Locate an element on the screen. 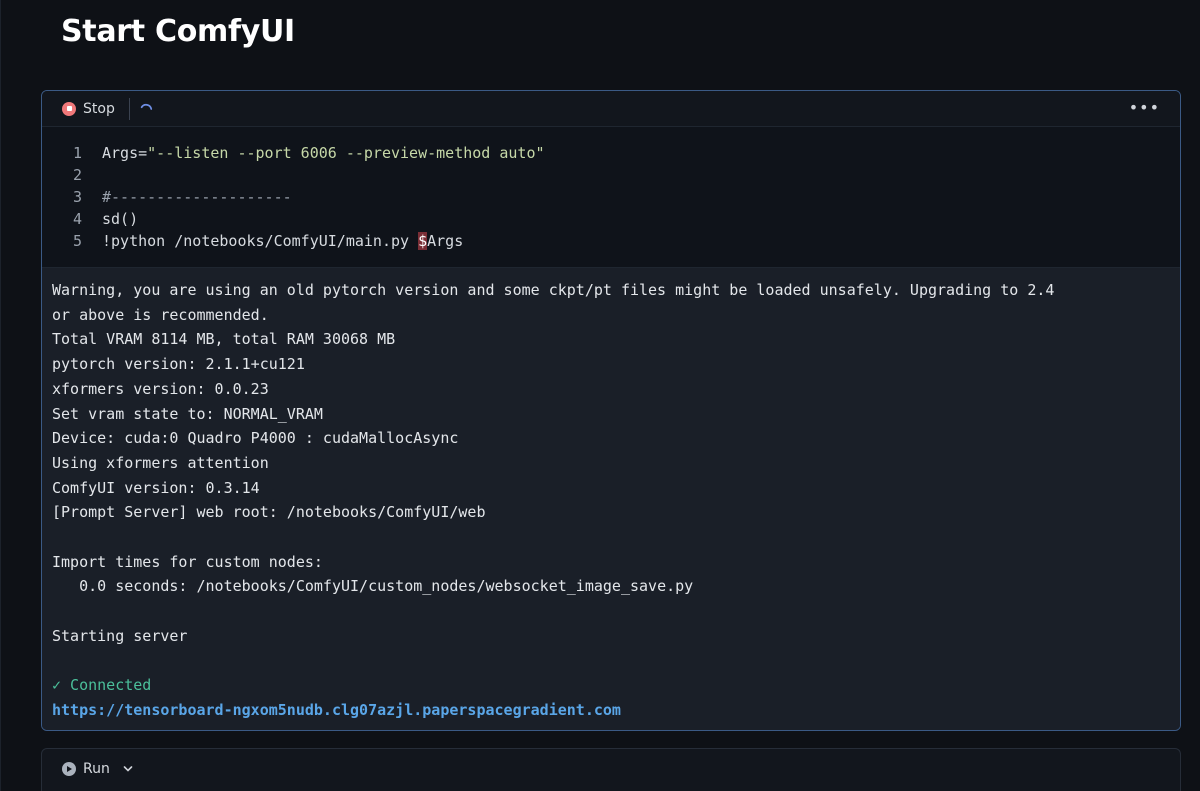  code-token: Args= is located at coordinates (125, 153).